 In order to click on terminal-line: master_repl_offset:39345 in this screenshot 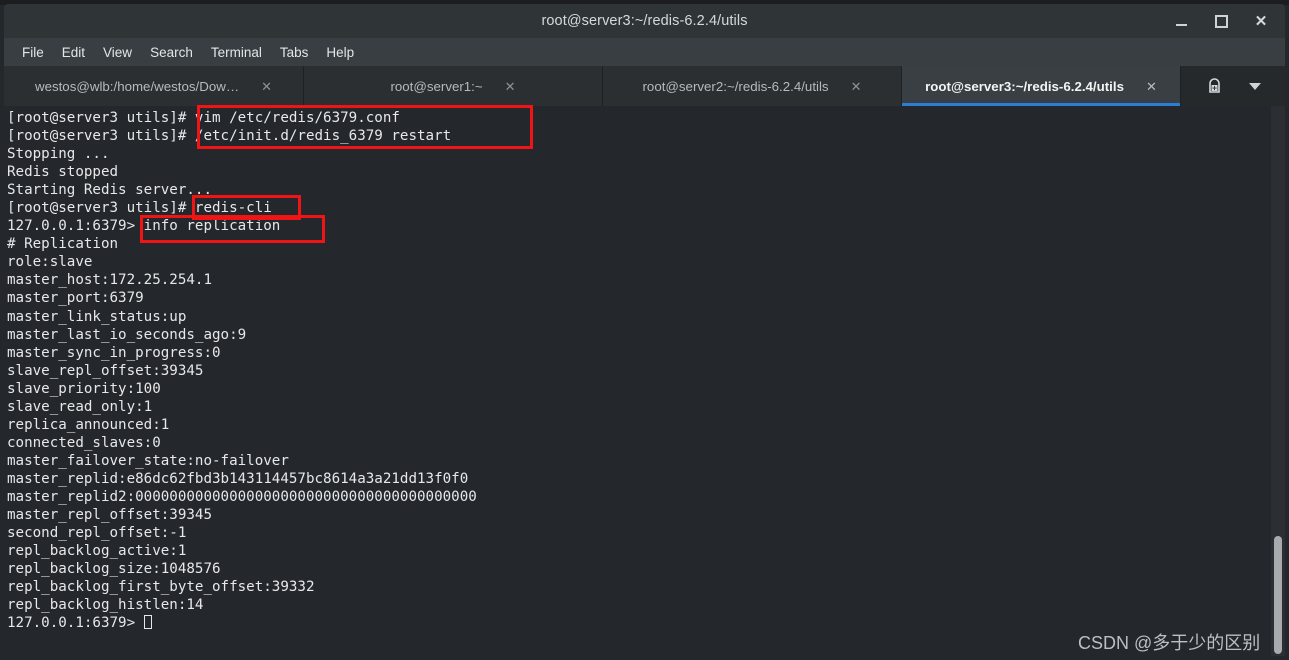, I will do `click(109, 515)`.